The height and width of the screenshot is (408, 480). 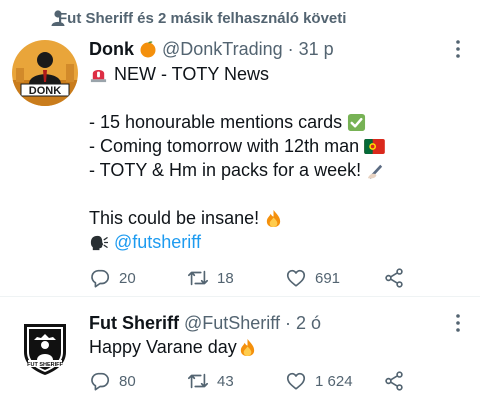 What do you see at coordinates (98, 75) in the screenshot?
I see `siren-emoji-icon` at bounding box center [98, 75].